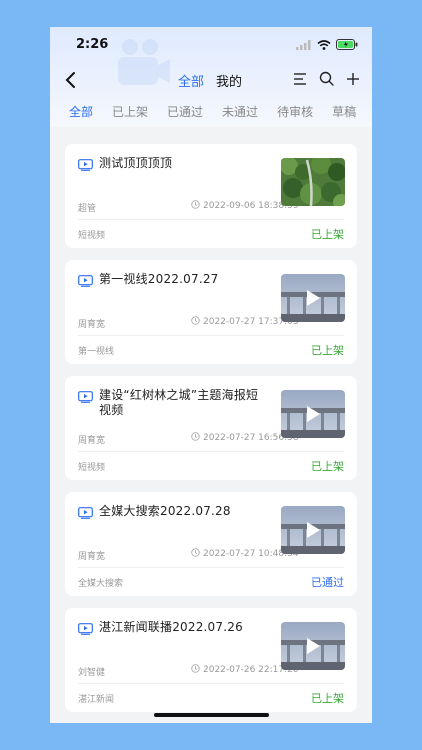 The image size is (422, 750). I want to click on filter-tab-draft: 草稿, so click(344, 116).